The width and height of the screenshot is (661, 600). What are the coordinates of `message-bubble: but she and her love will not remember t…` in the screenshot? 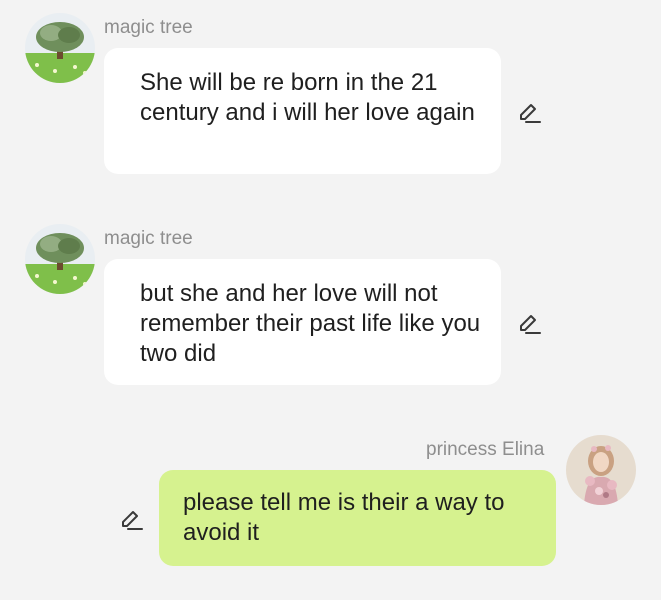 It's located at (302, 322).